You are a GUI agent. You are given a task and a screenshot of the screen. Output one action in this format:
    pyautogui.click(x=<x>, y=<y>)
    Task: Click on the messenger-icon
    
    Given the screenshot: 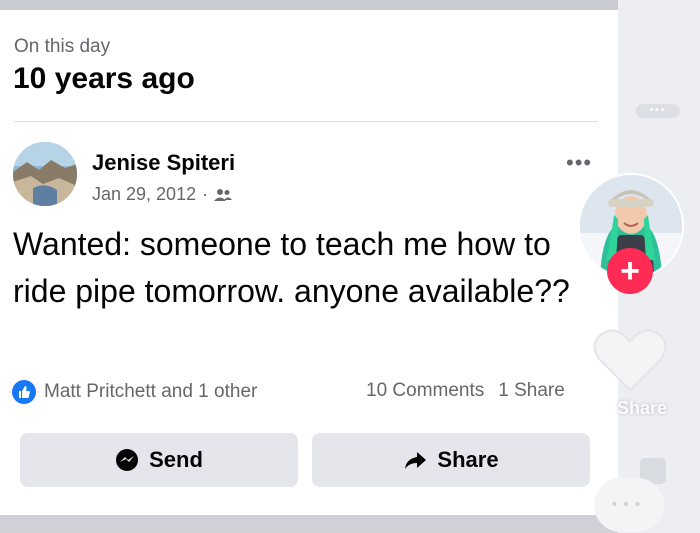 What is the action you would take?
    pyautogui.click(x=127, y=460)
    